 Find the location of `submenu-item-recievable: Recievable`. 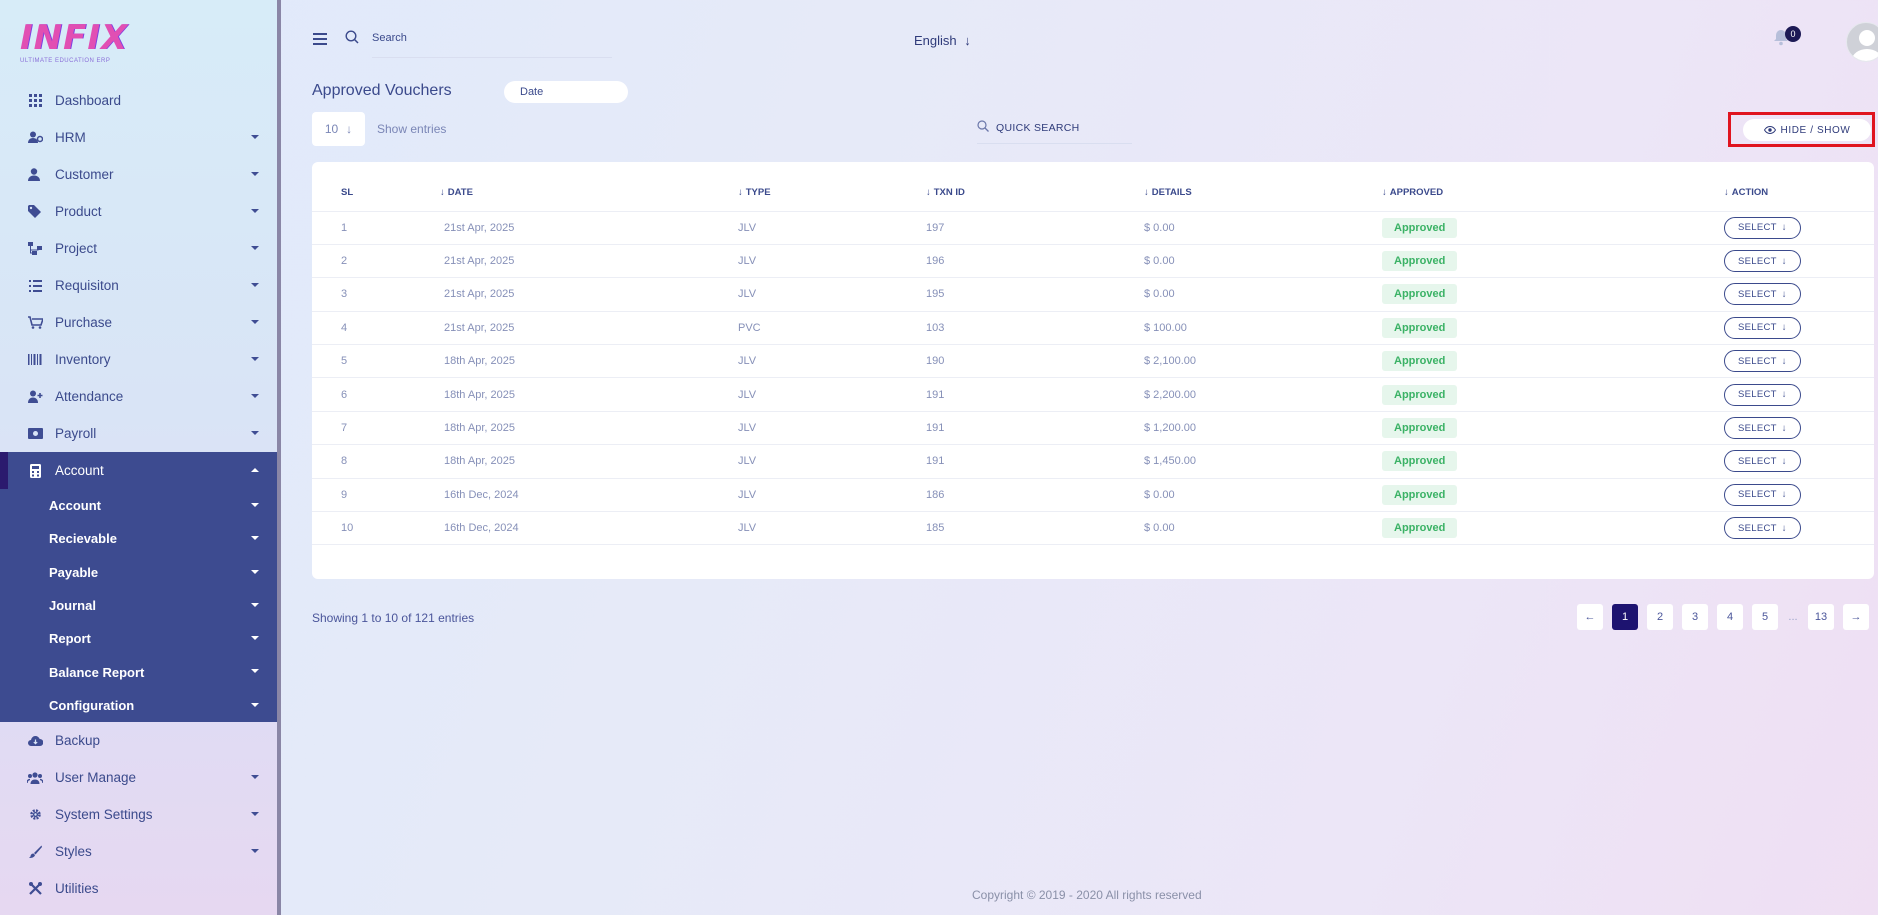

submenu-item-recievable: Recievable is located at coordinates (138, 538).